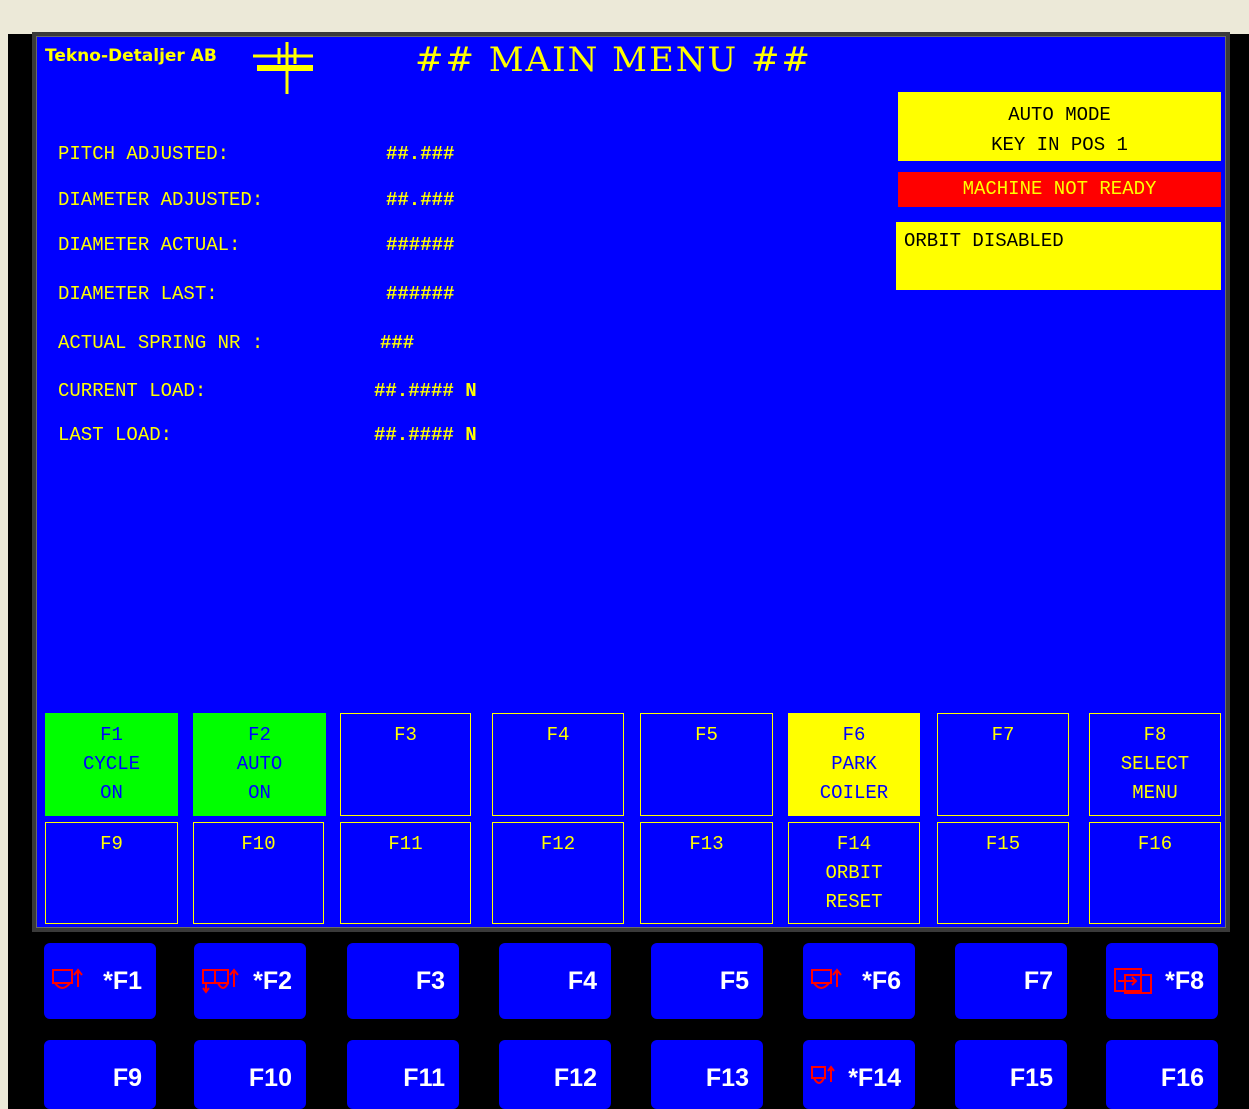  What do you see at coordinates (138, 294) in the screenshot?
I see `field-label-diameter-last: DIAMETER LAST:` at bounding box center [138, 294].